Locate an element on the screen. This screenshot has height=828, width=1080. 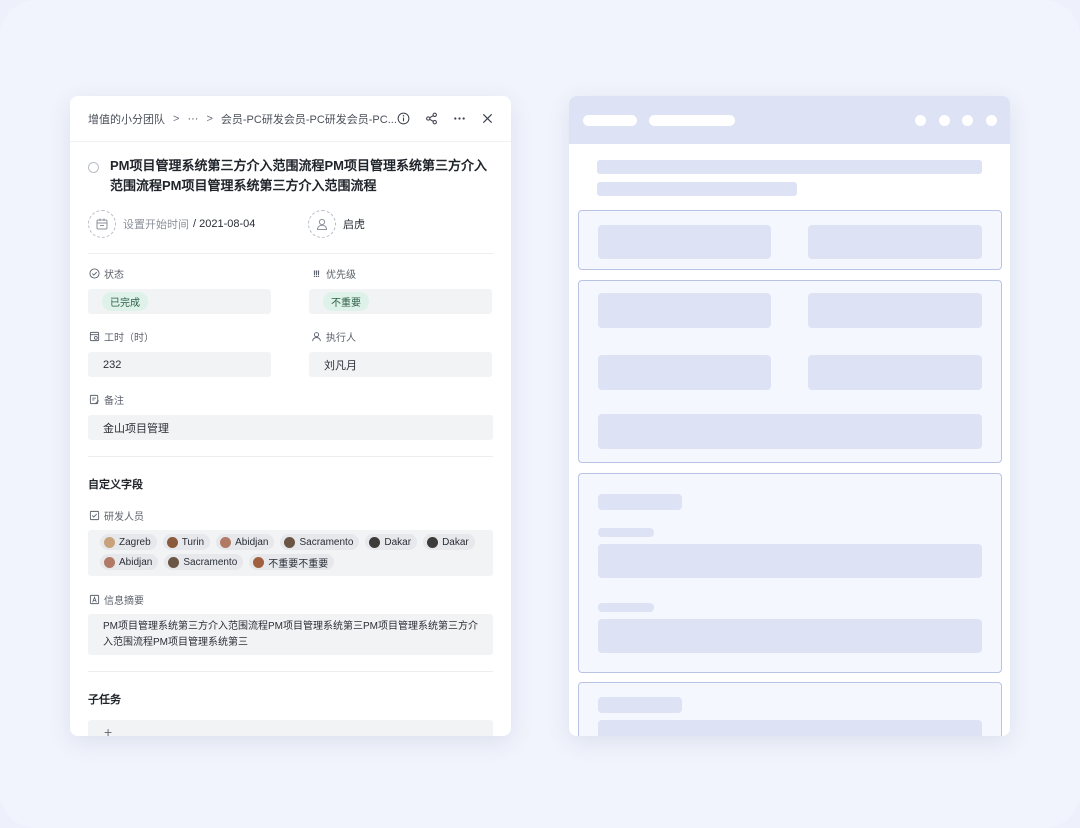
assignee-label-text: 执行人 is located at coordinates (341, 338).